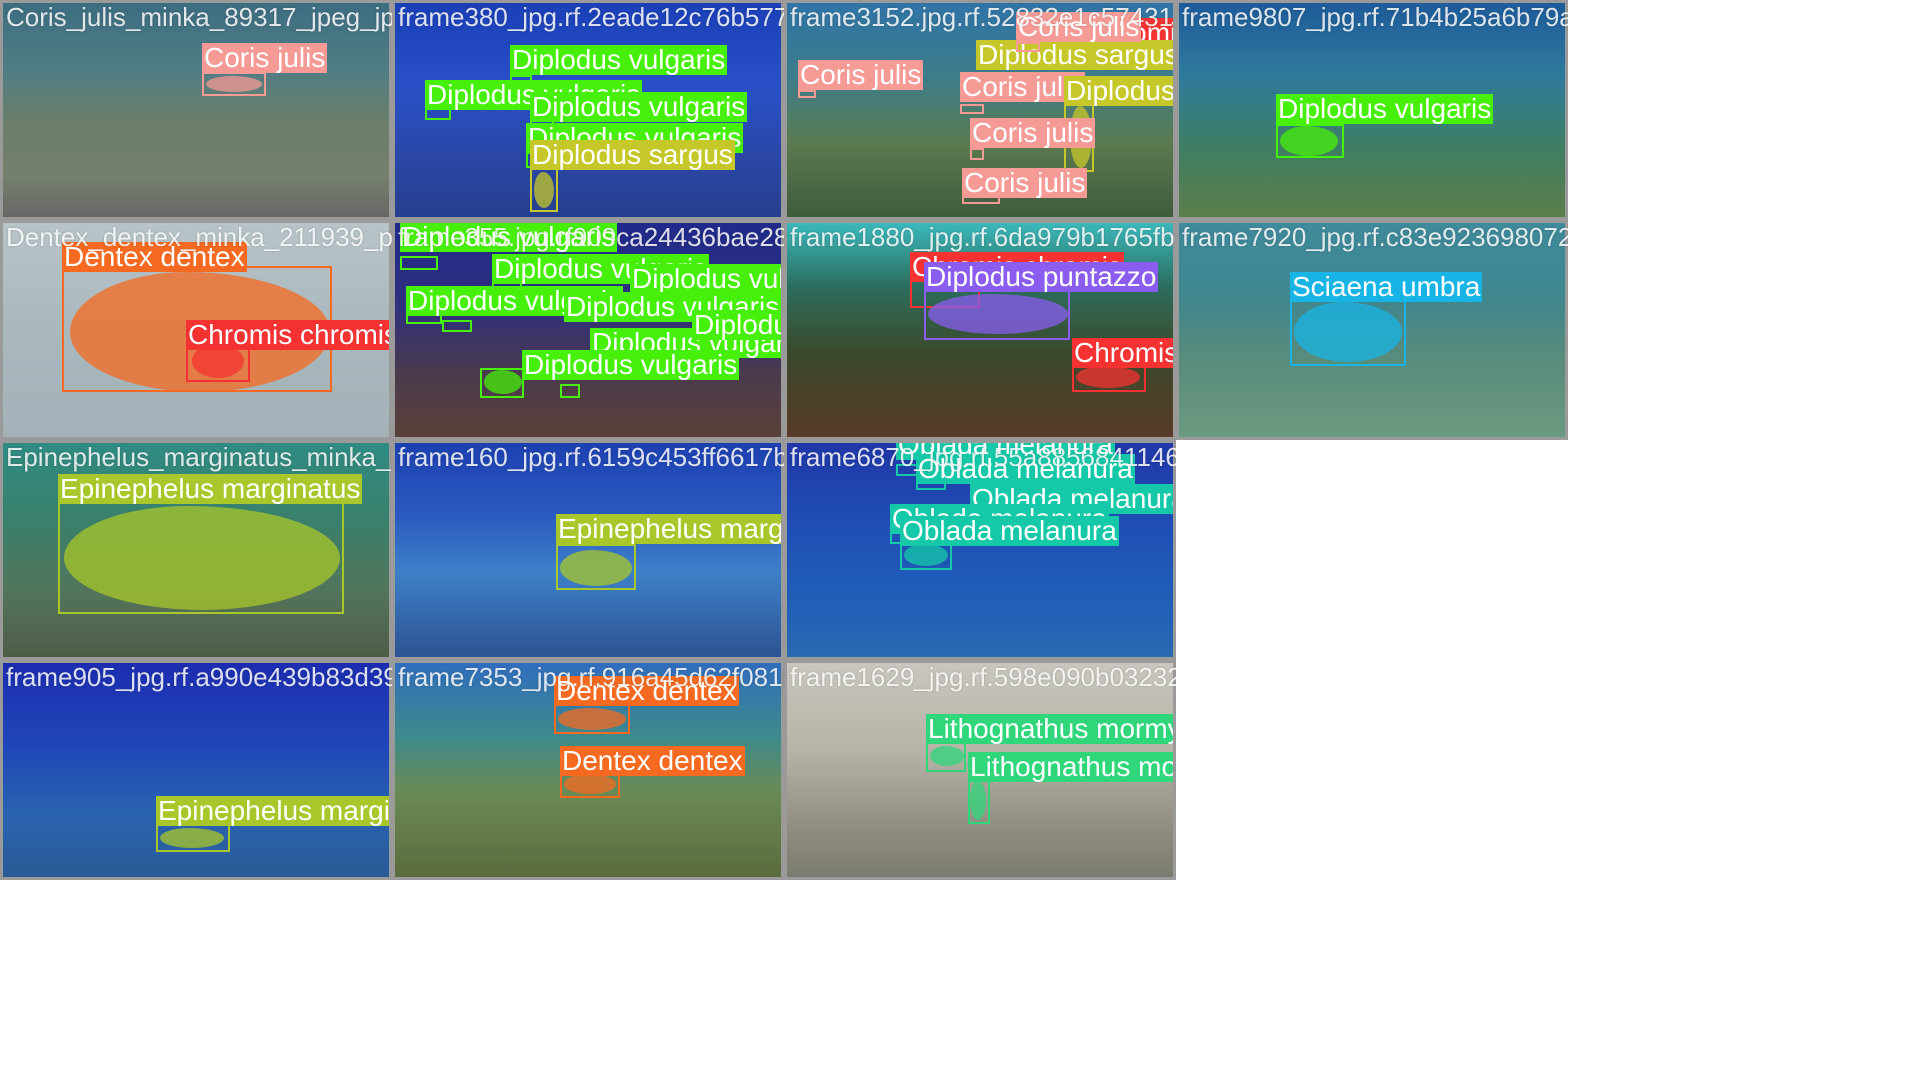  What do you see at coordinates (1386, 286) in the screenshot?
I see `detection-label: Sciaena umbra` at bounding box center [1386, 286].